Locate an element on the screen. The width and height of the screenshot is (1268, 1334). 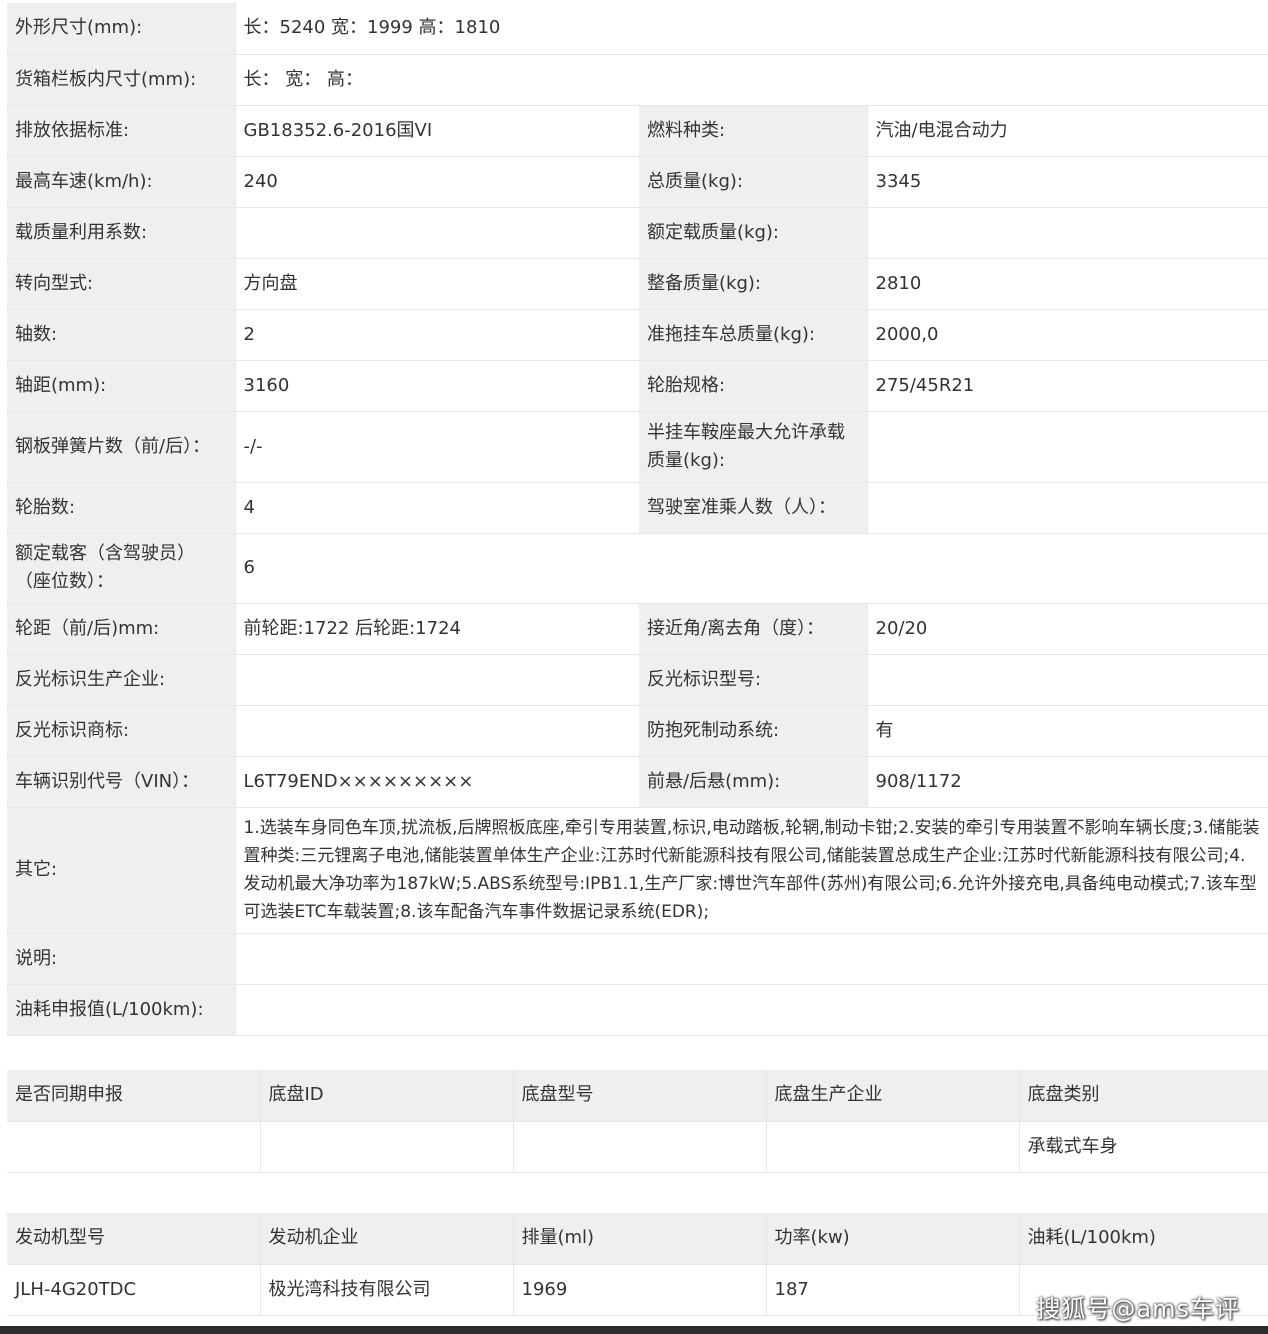
spec-value: 275/45R21 is located at coordinates (1067, 386).